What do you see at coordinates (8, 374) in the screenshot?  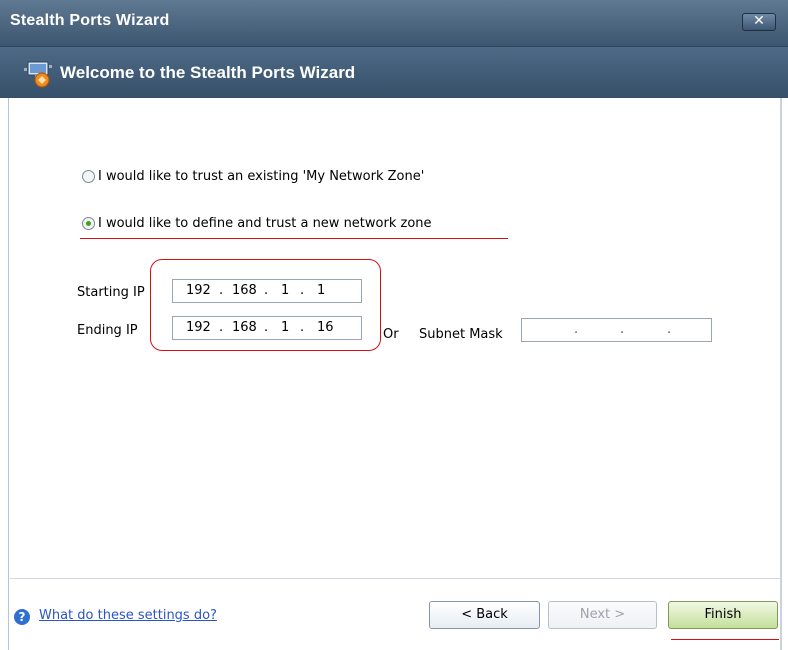 I see `content-left-border` at bounding box center [8, 374].